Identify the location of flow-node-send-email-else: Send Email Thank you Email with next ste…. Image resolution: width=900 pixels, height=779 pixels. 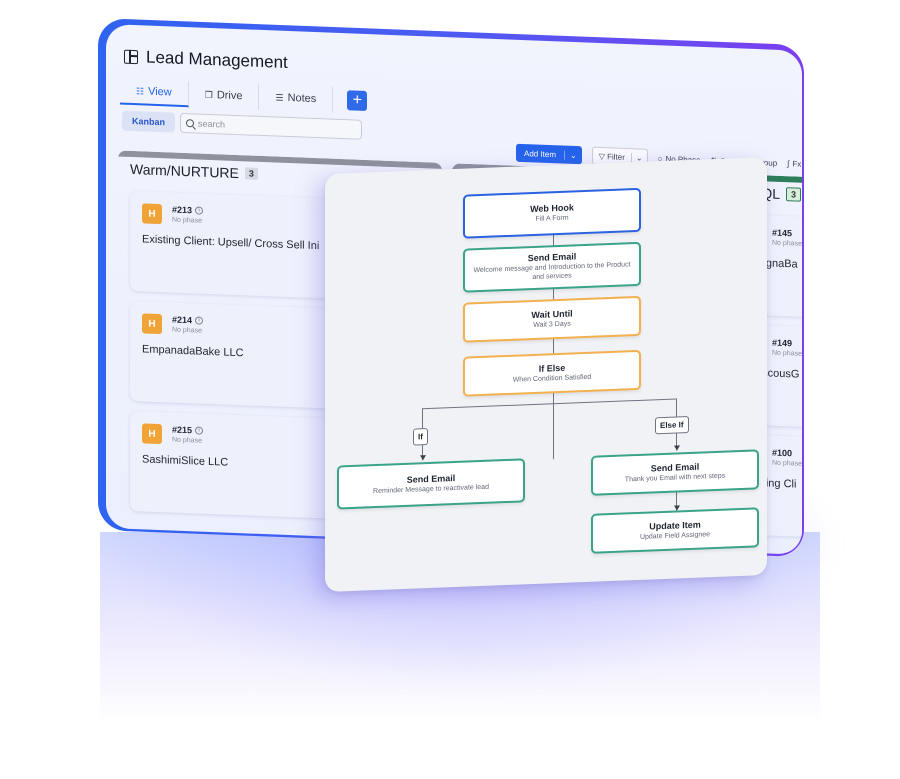
(675, 472).